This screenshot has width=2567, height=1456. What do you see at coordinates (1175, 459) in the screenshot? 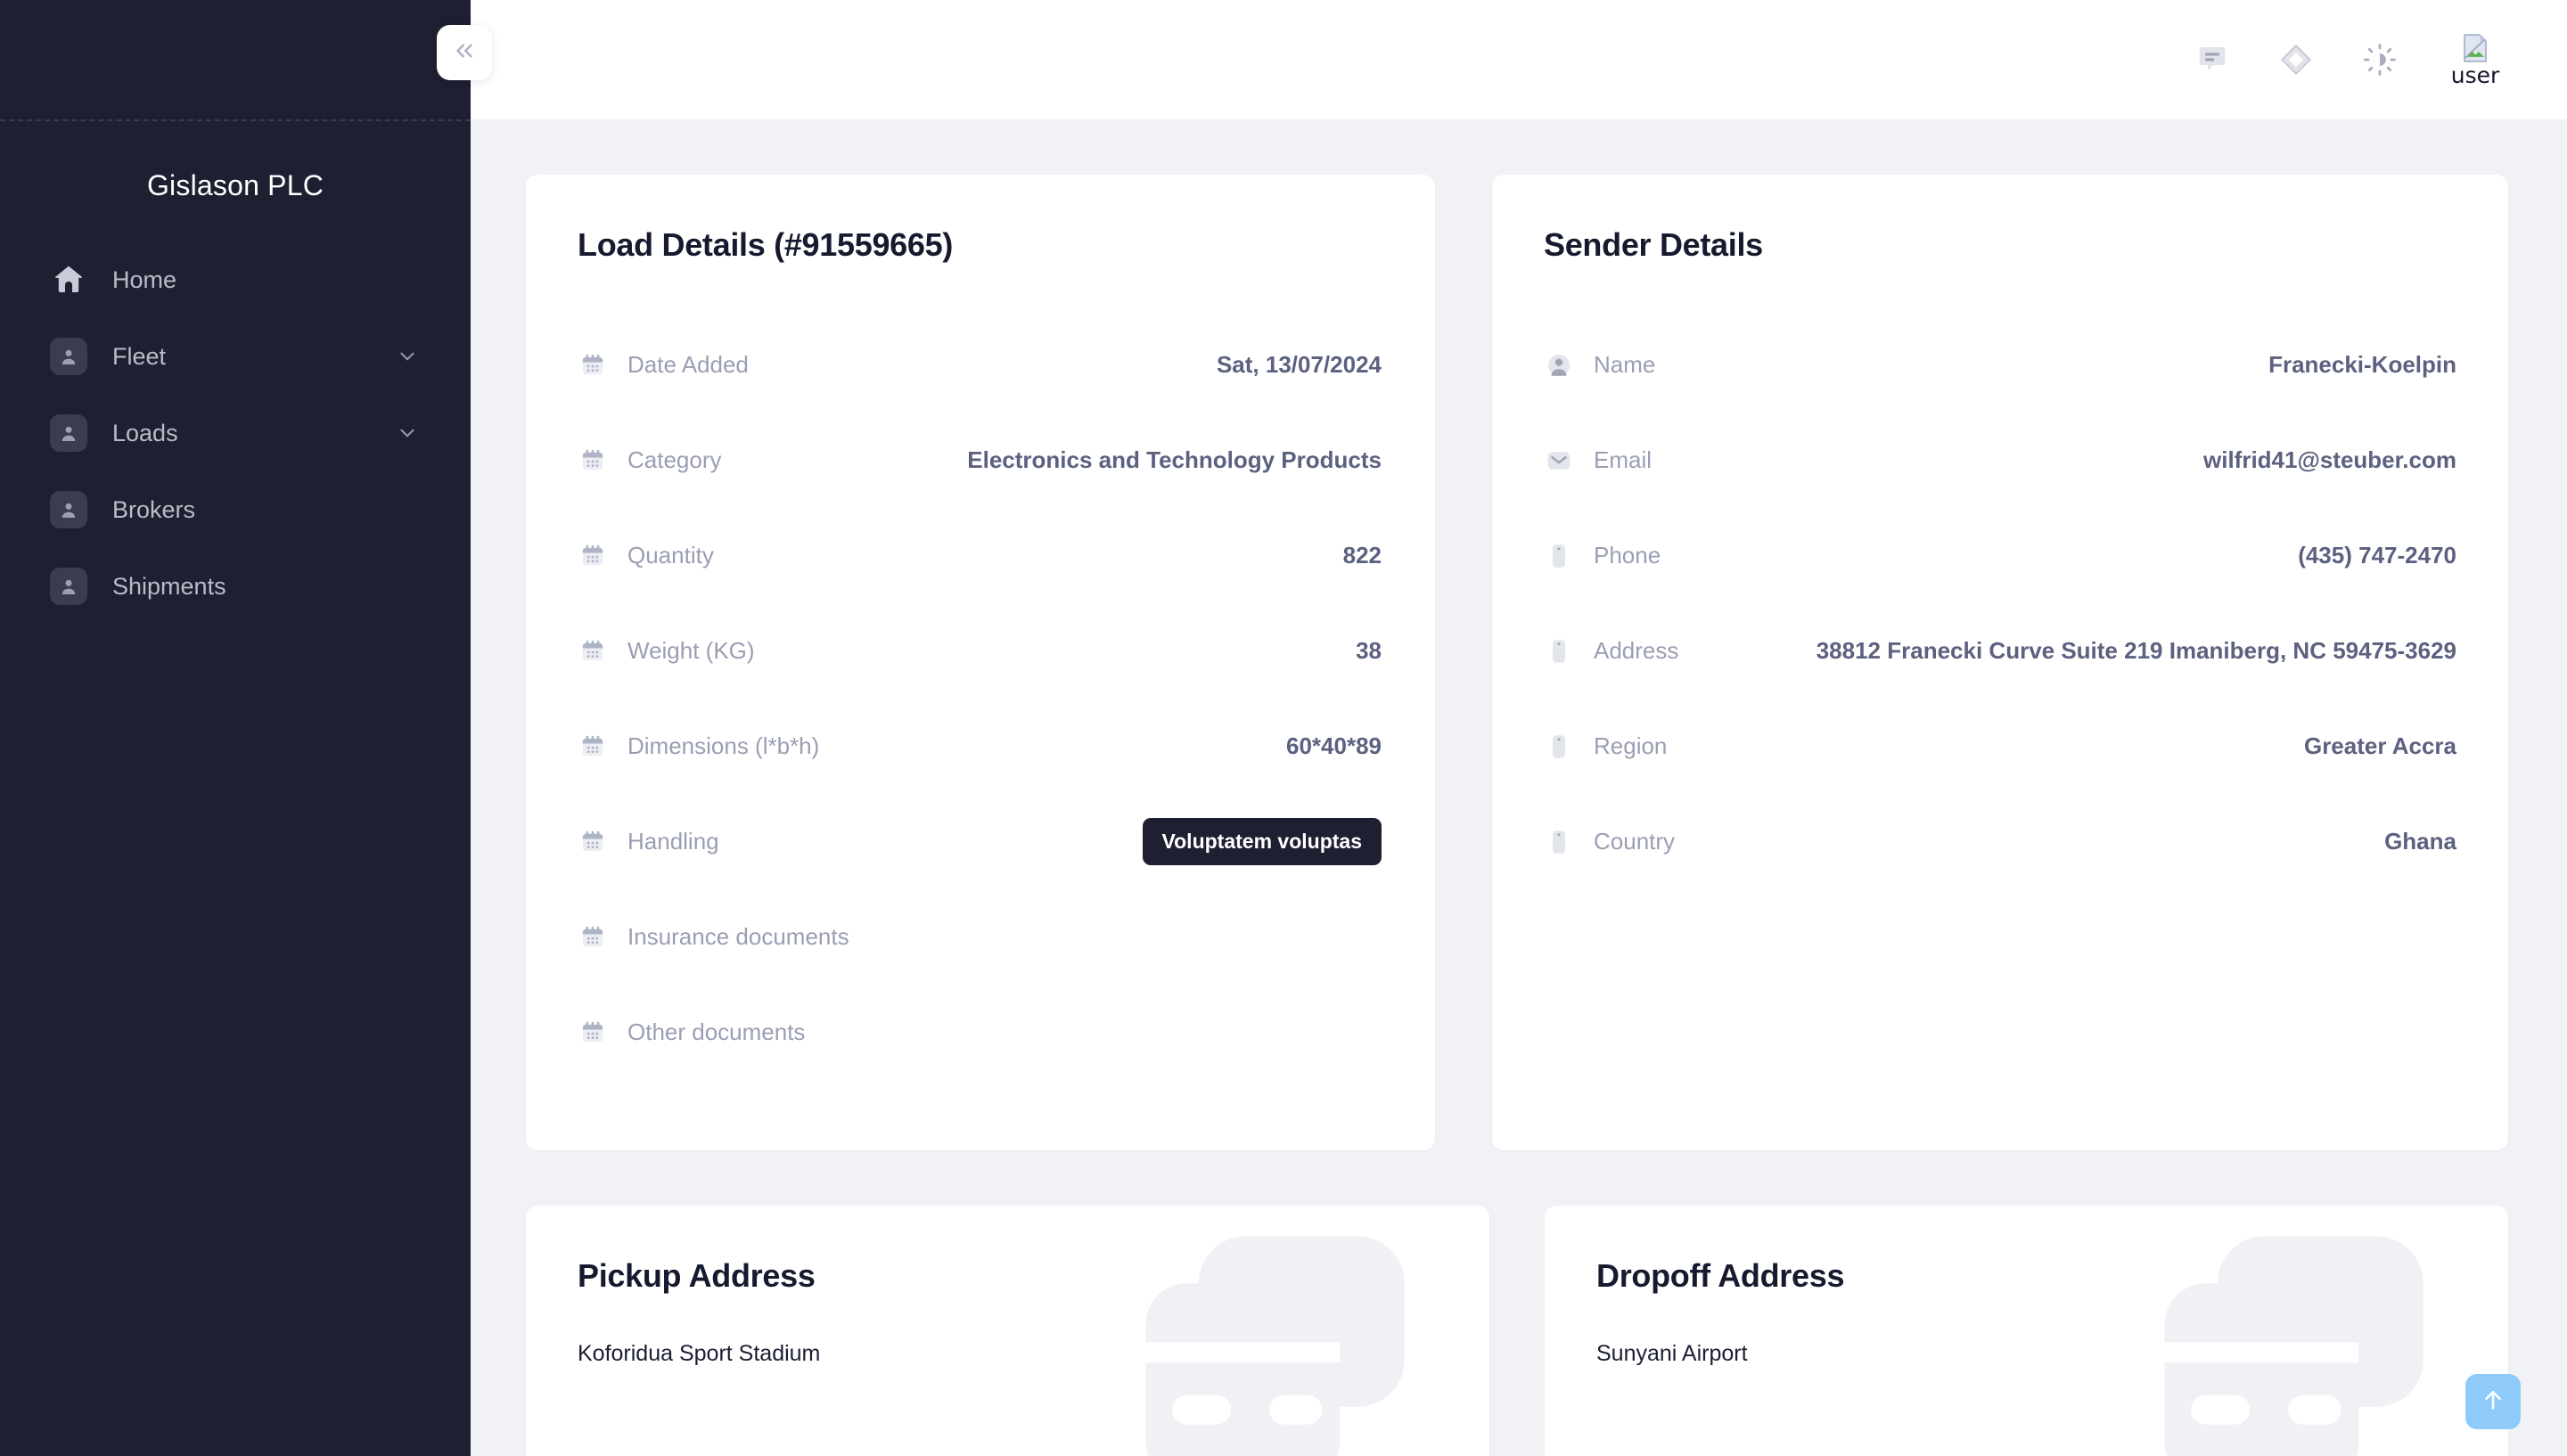
I see `detail-value: Electronics and Technology Products` at bounding box center [1175, 459].